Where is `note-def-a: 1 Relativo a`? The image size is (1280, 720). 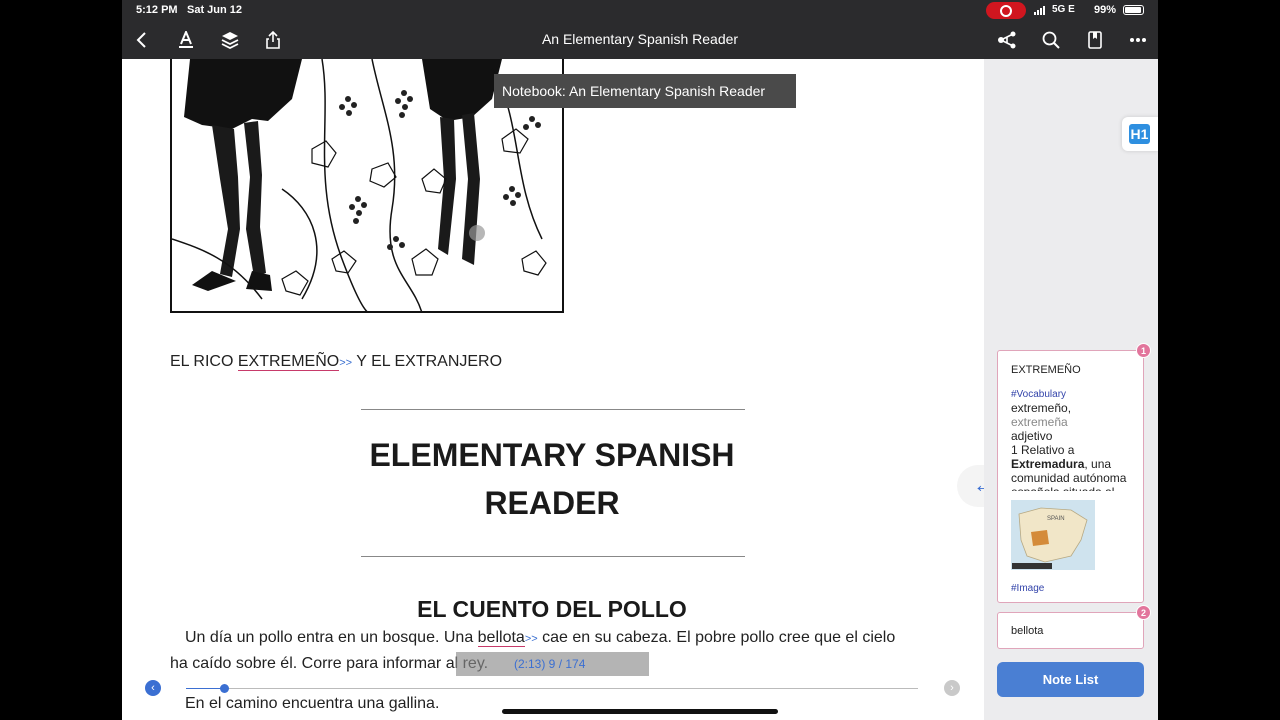
note-def-a: 1 Relativo a is located at coordinates (1043, 450).